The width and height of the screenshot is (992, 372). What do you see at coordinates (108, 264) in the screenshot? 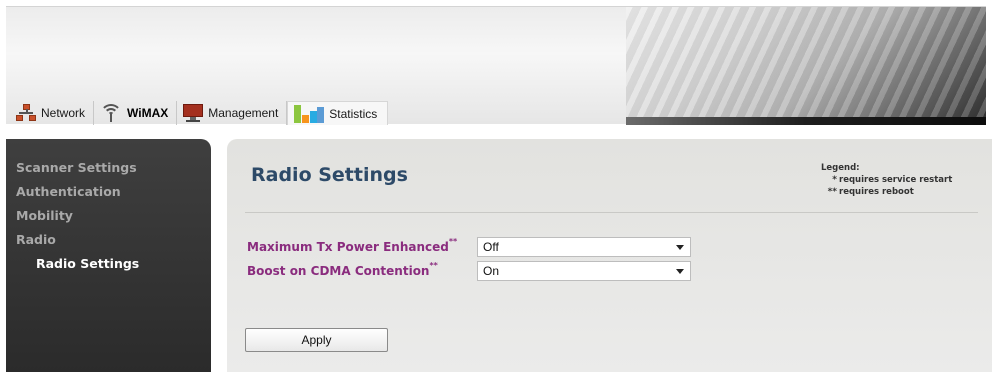
I see `sidebar-item-radio-settings: Radio Settings` at bounding box center [108, 264].